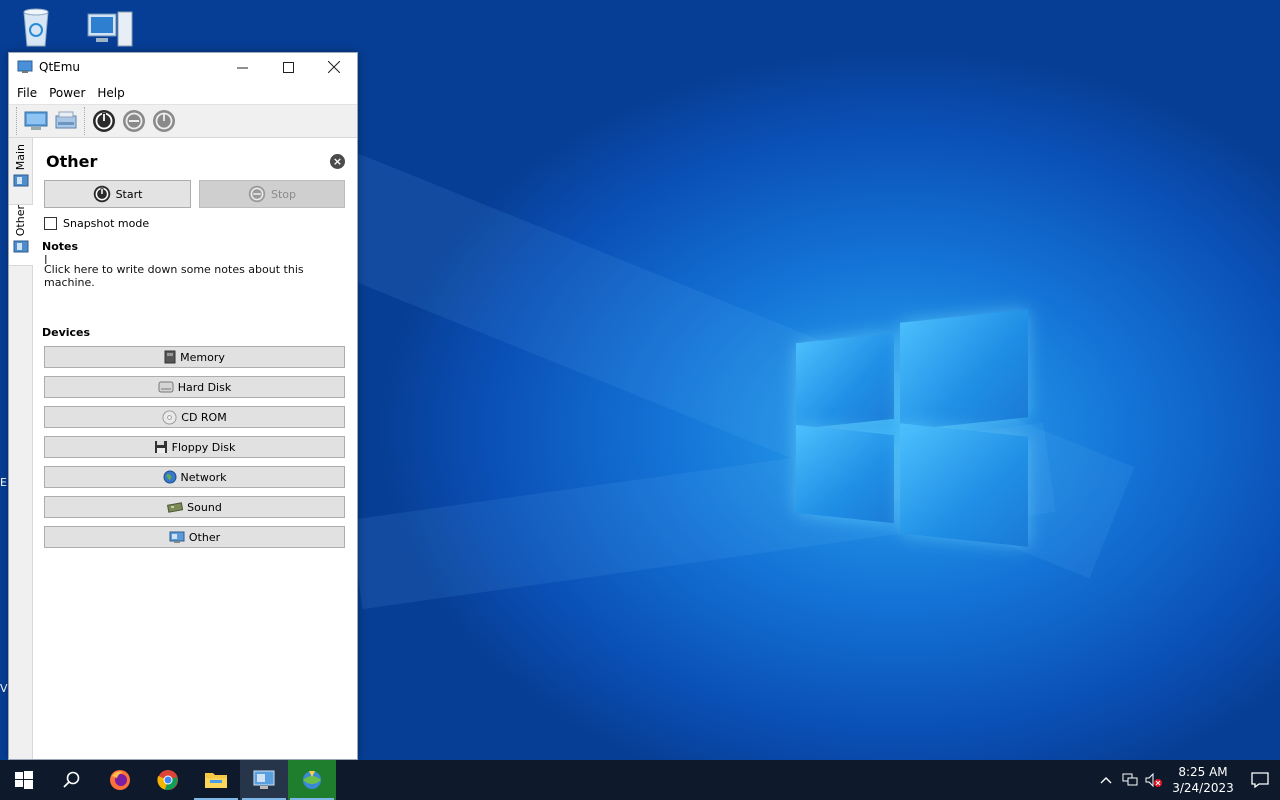 The width and height of the screenshot is (1280, 800). Describe the element at coordinates (104, 121) in the screenshot. I see `power-on-button` at that location.